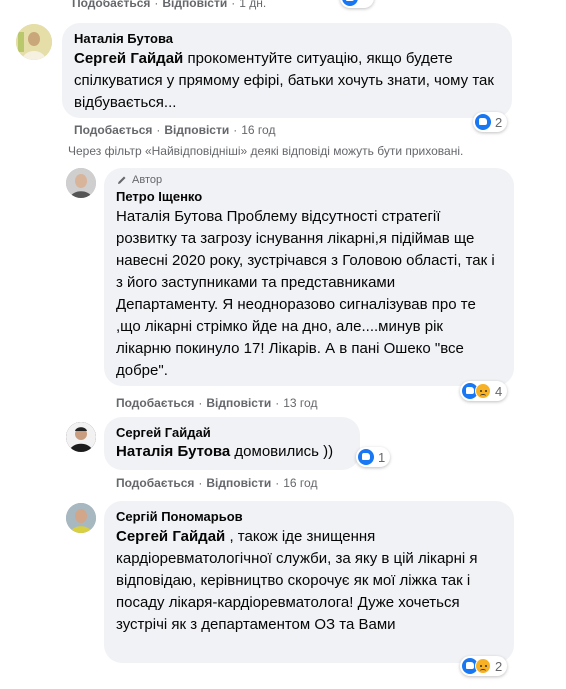  Describe the element at coordinates (252, 5) in the screenshot. I see `timestamp: 1 дн.` at that location.